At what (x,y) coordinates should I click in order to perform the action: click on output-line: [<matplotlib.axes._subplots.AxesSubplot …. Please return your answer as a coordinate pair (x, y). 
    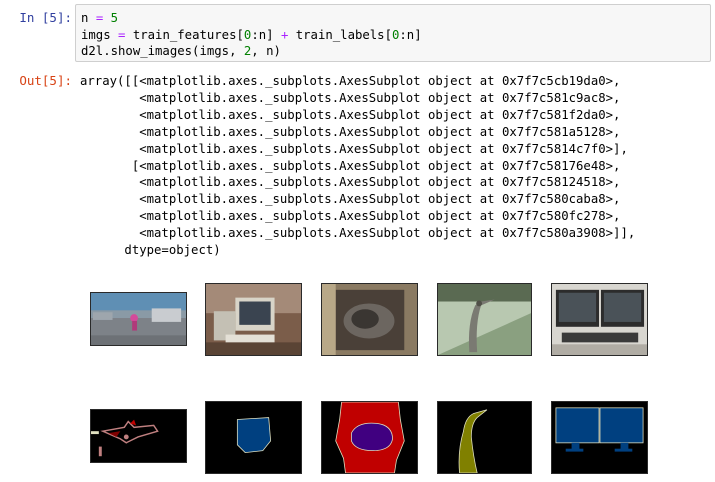
    Looking at the image, I should click on (350, 165).